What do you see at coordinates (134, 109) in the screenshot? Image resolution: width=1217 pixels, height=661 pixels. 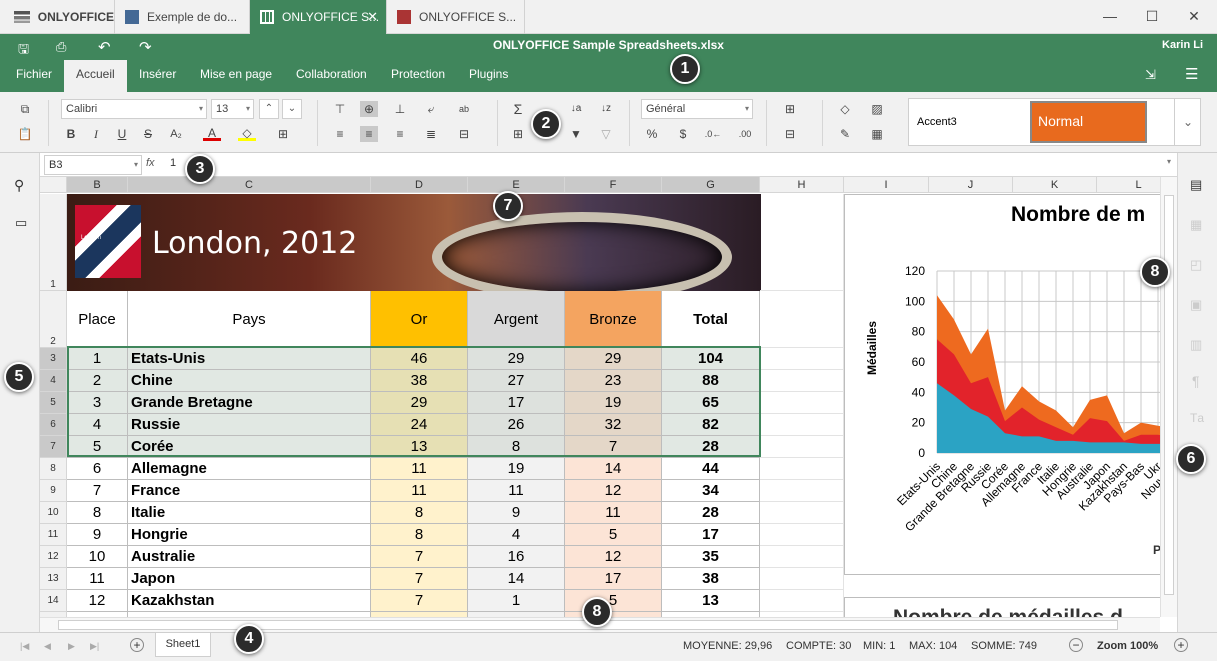 I see `font-family-select: Calibri ▾` at bounding box center [134, 109].